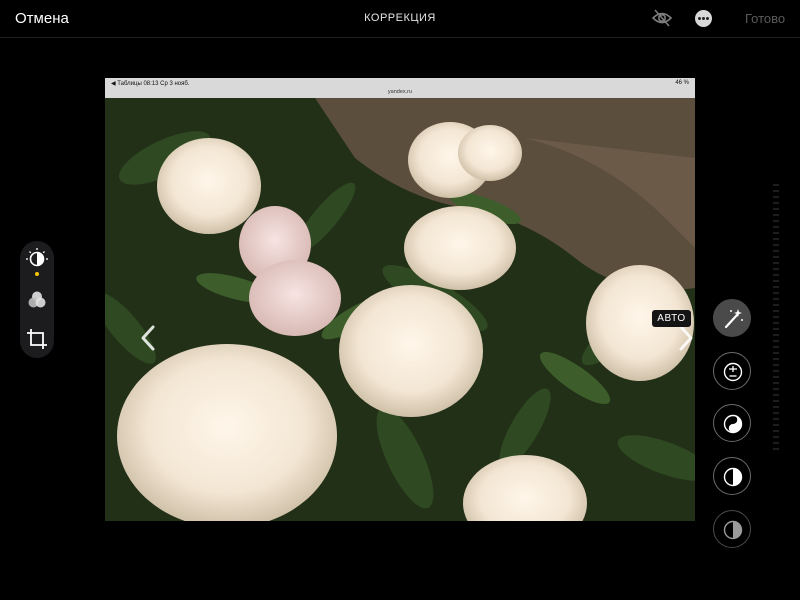 The height and width of the screenshot is (600, 800). Describe the element at coordinates (149, 338) in the screenshot. I see `previous-arrow-icon` at that location.